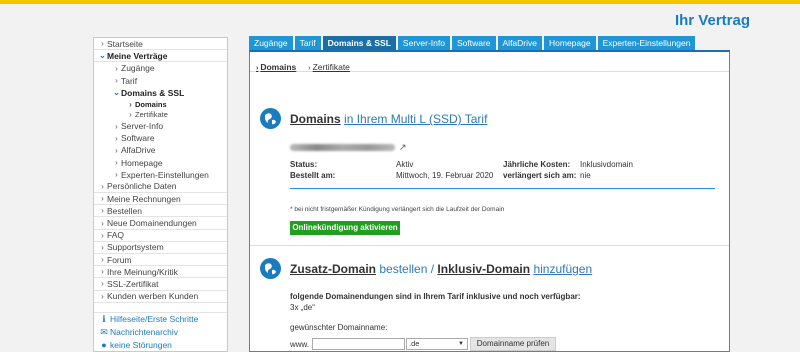 This screenshot has width=800, height=352. I want to click on external-link-icon: ↗, so click(403, 147).